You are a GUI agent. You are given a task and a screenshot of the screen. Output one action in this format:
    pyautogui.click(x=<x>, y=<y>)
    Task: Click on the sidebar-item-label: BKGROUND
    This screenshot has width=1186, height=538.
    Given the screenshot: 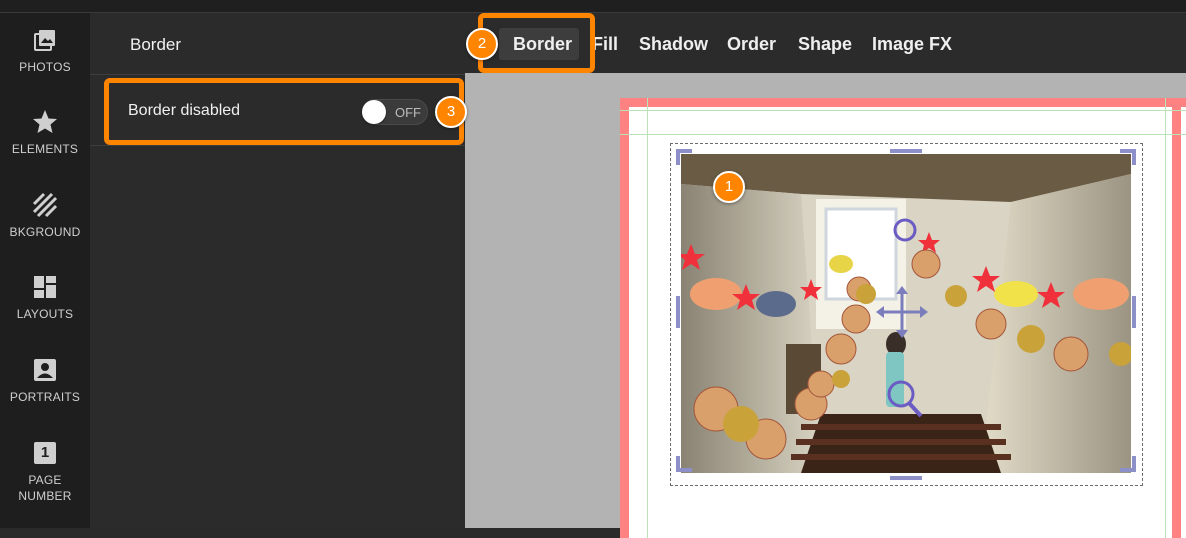 What is the action you would take?
    pyautogui.click(x=45, y=232)
    